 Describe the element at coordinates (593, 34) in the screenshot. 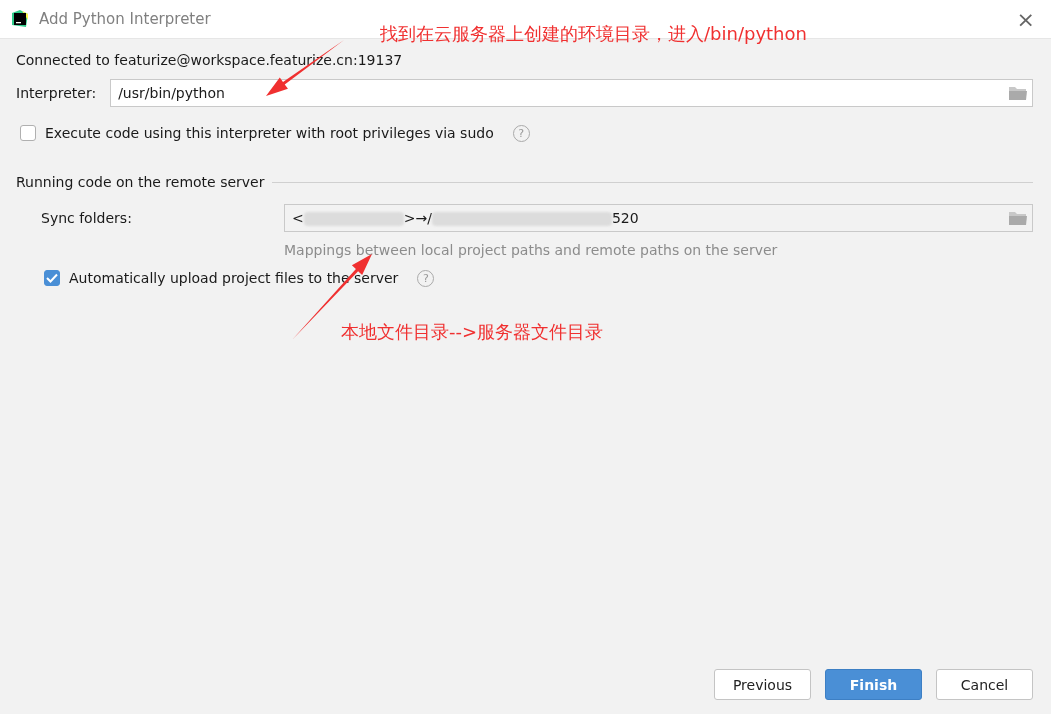

I see `annotation-text: 找到在云服务器上创建的环境目录，进入/bin/python` at that location.